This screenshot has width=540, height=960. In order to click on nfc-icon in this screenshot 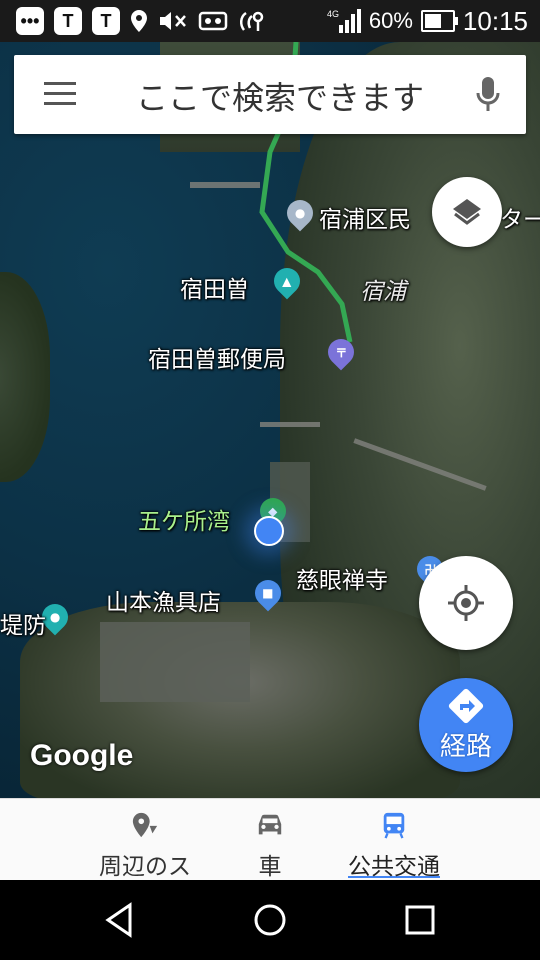, I will do `click(252, 21)`.